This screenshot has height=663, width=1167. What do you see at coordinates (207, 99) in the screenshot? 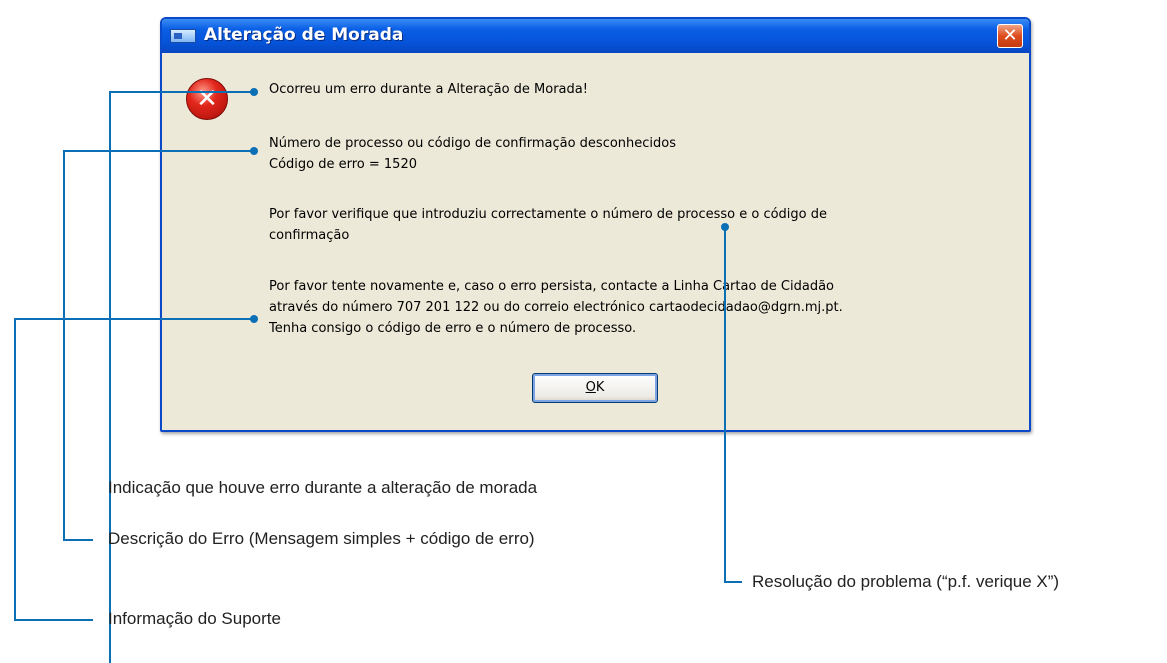
I see `error-x-icon: ✕` at bounding box center [207, 99].